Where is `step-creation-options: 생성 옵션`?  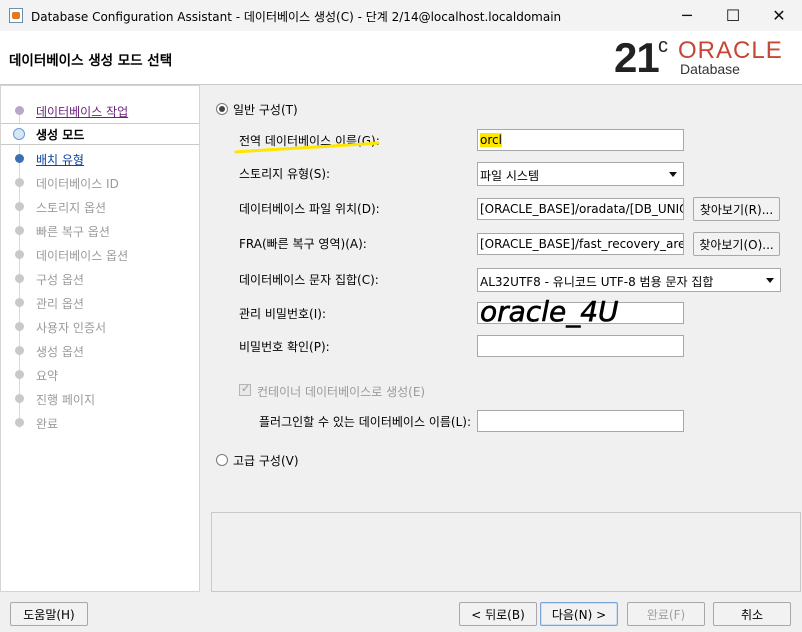
step-creation-options: 생성 옵션 is located at coordinates (100, 351).